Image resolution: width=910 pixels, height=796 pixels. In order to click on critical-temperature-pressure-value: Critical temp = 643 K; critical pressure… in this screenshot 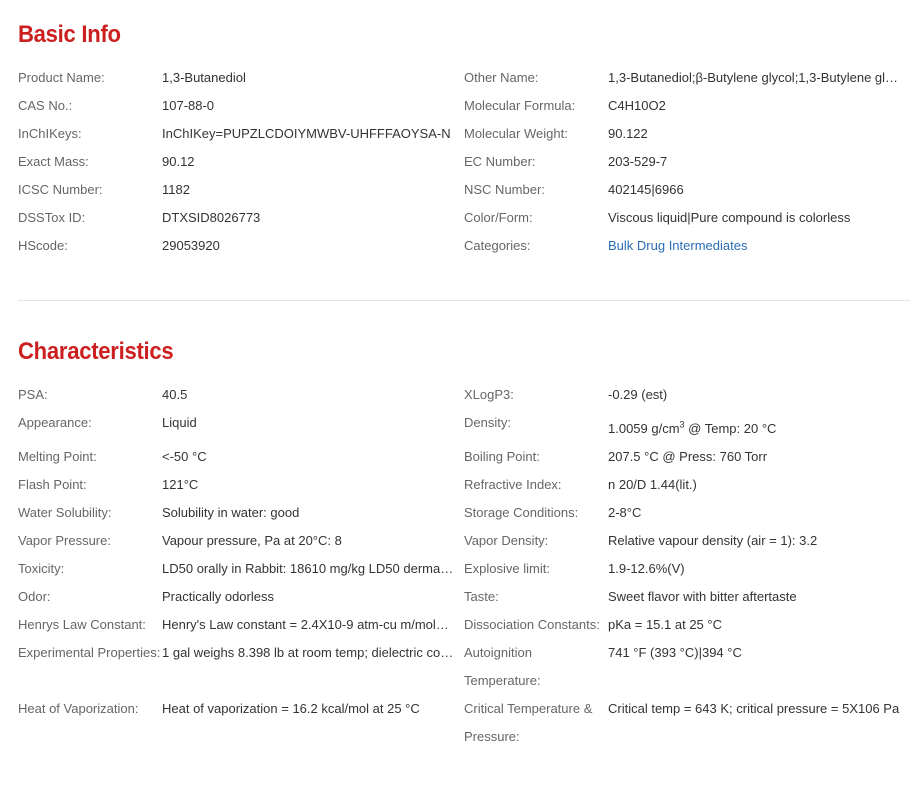, I will do `click(754, 708)`.